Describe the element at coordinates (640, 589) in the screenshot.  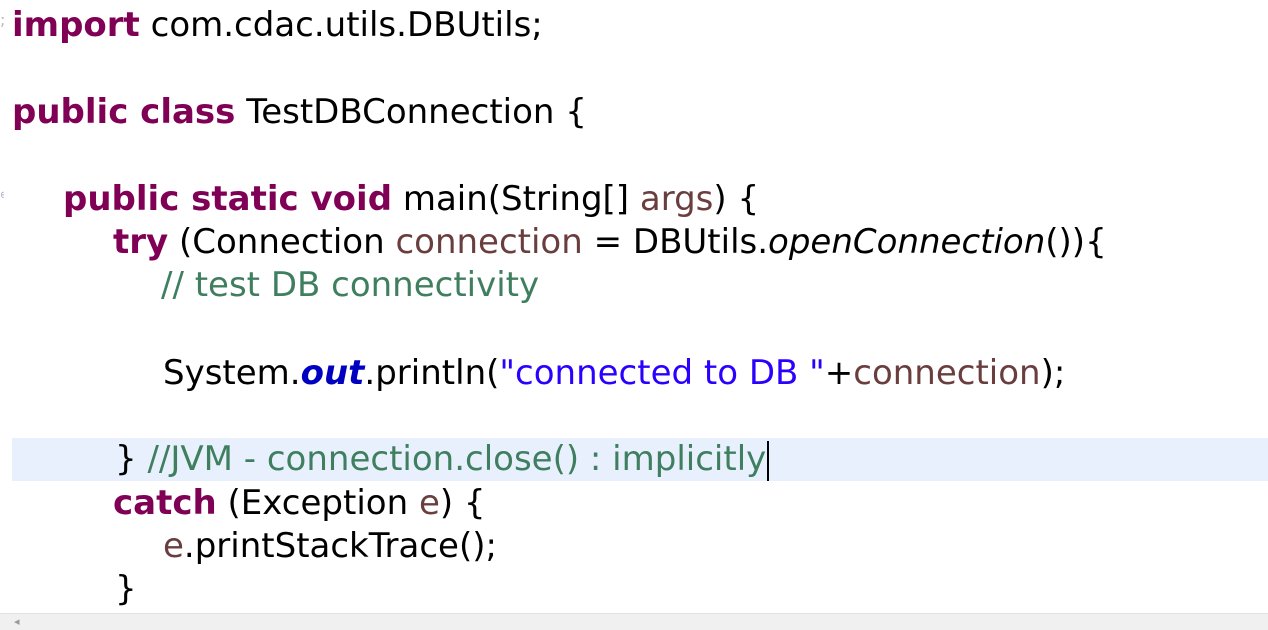
I see `code-line-end-brace: }` at that location.